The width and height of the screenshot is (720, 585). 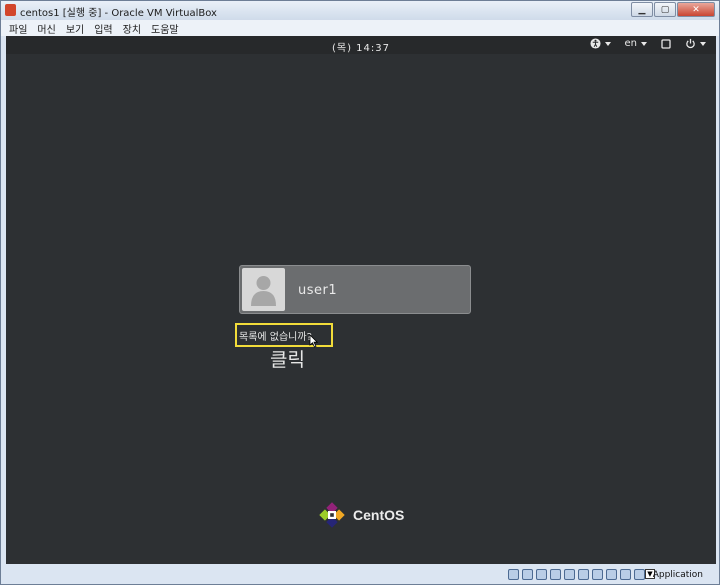 What do you see at coordinates (690, 43) in the screenshot?
I see `power-icon` at bounding box center [690, 43].